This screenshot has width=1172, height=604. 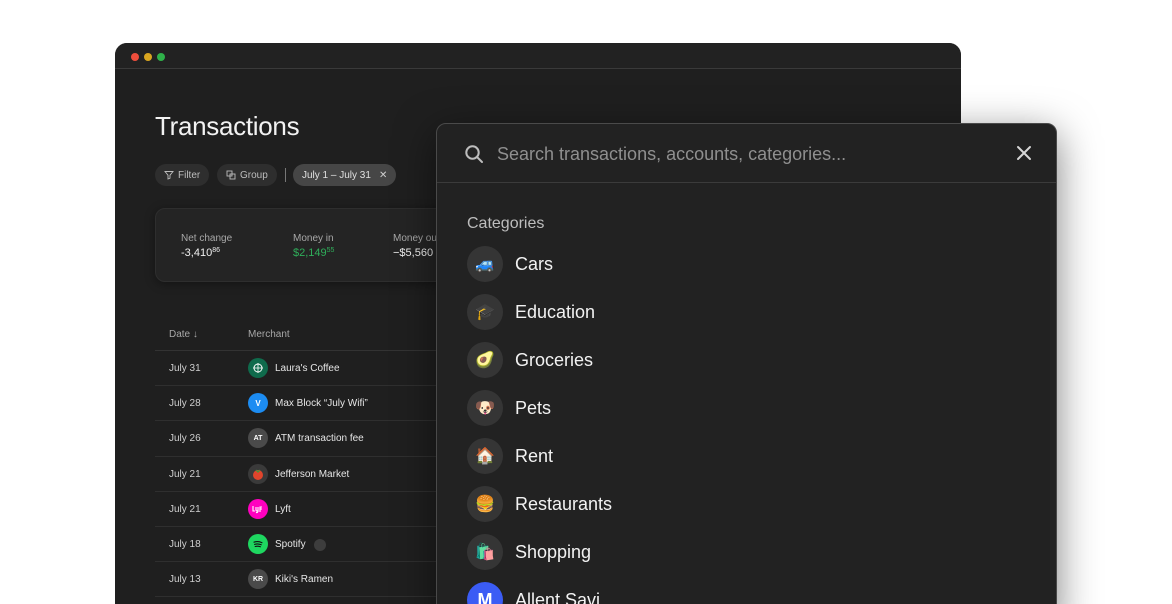 I want to click on category-label: Groceries, so click(x=554, y=360).